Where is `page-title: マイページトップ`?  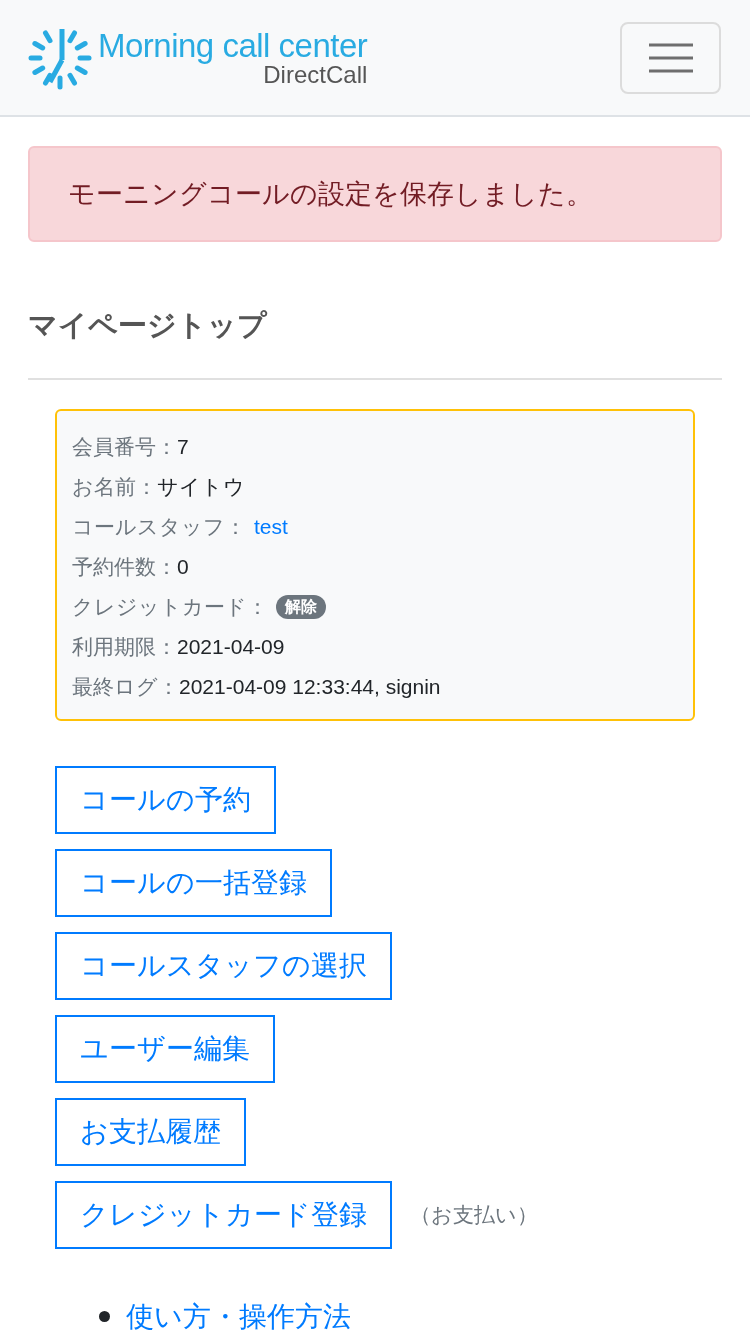 page-title: マイページトップ is located at coordinates (148, 325).